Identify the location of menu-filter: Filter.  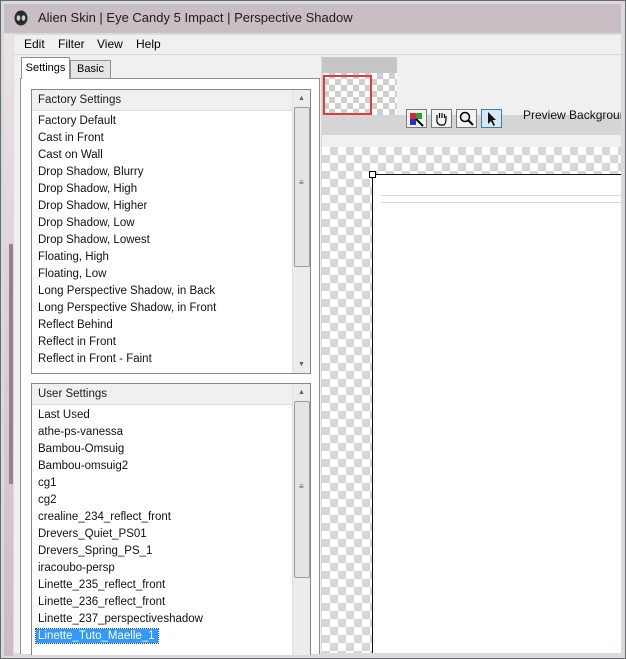
(71, 44).